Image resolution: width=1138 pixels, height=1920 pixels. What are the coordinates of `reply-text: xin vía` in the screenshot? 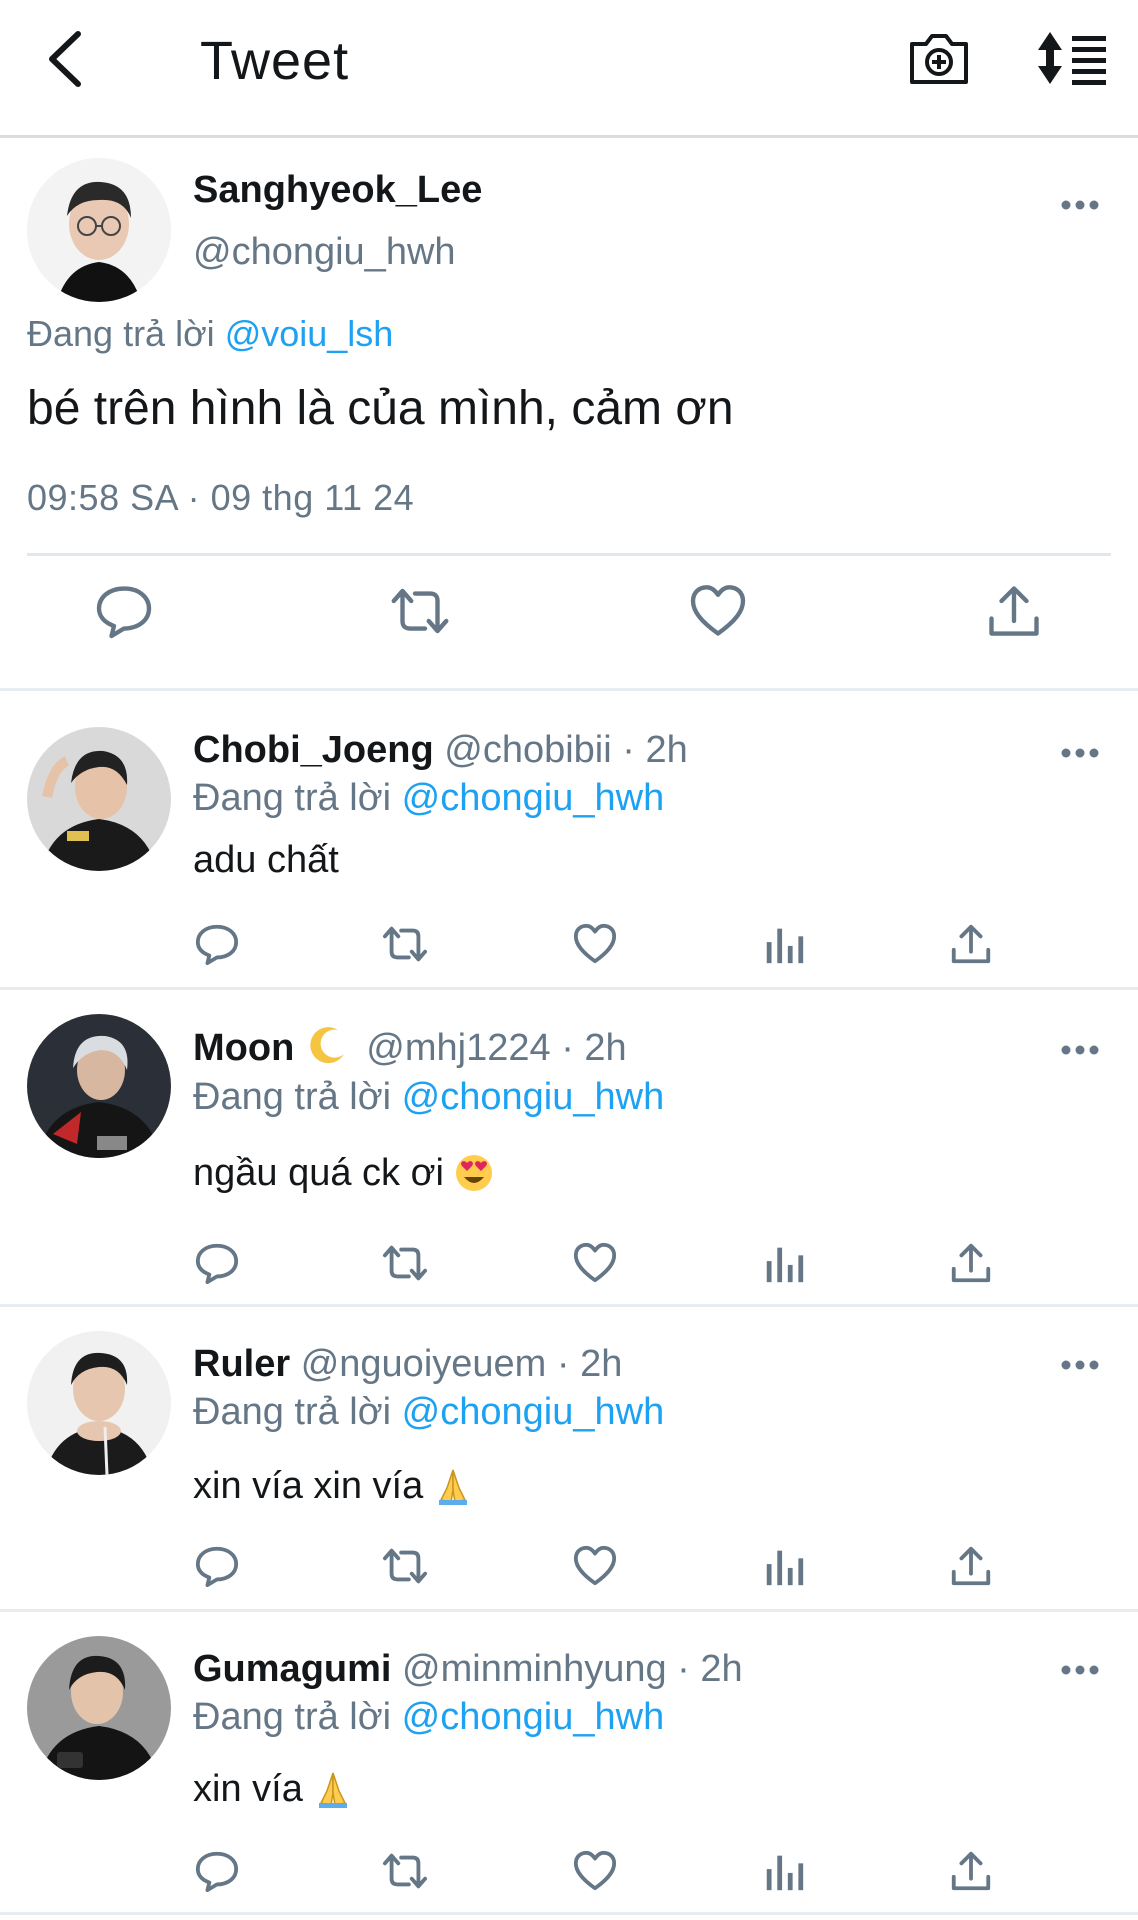 It's located at (273, 1789).